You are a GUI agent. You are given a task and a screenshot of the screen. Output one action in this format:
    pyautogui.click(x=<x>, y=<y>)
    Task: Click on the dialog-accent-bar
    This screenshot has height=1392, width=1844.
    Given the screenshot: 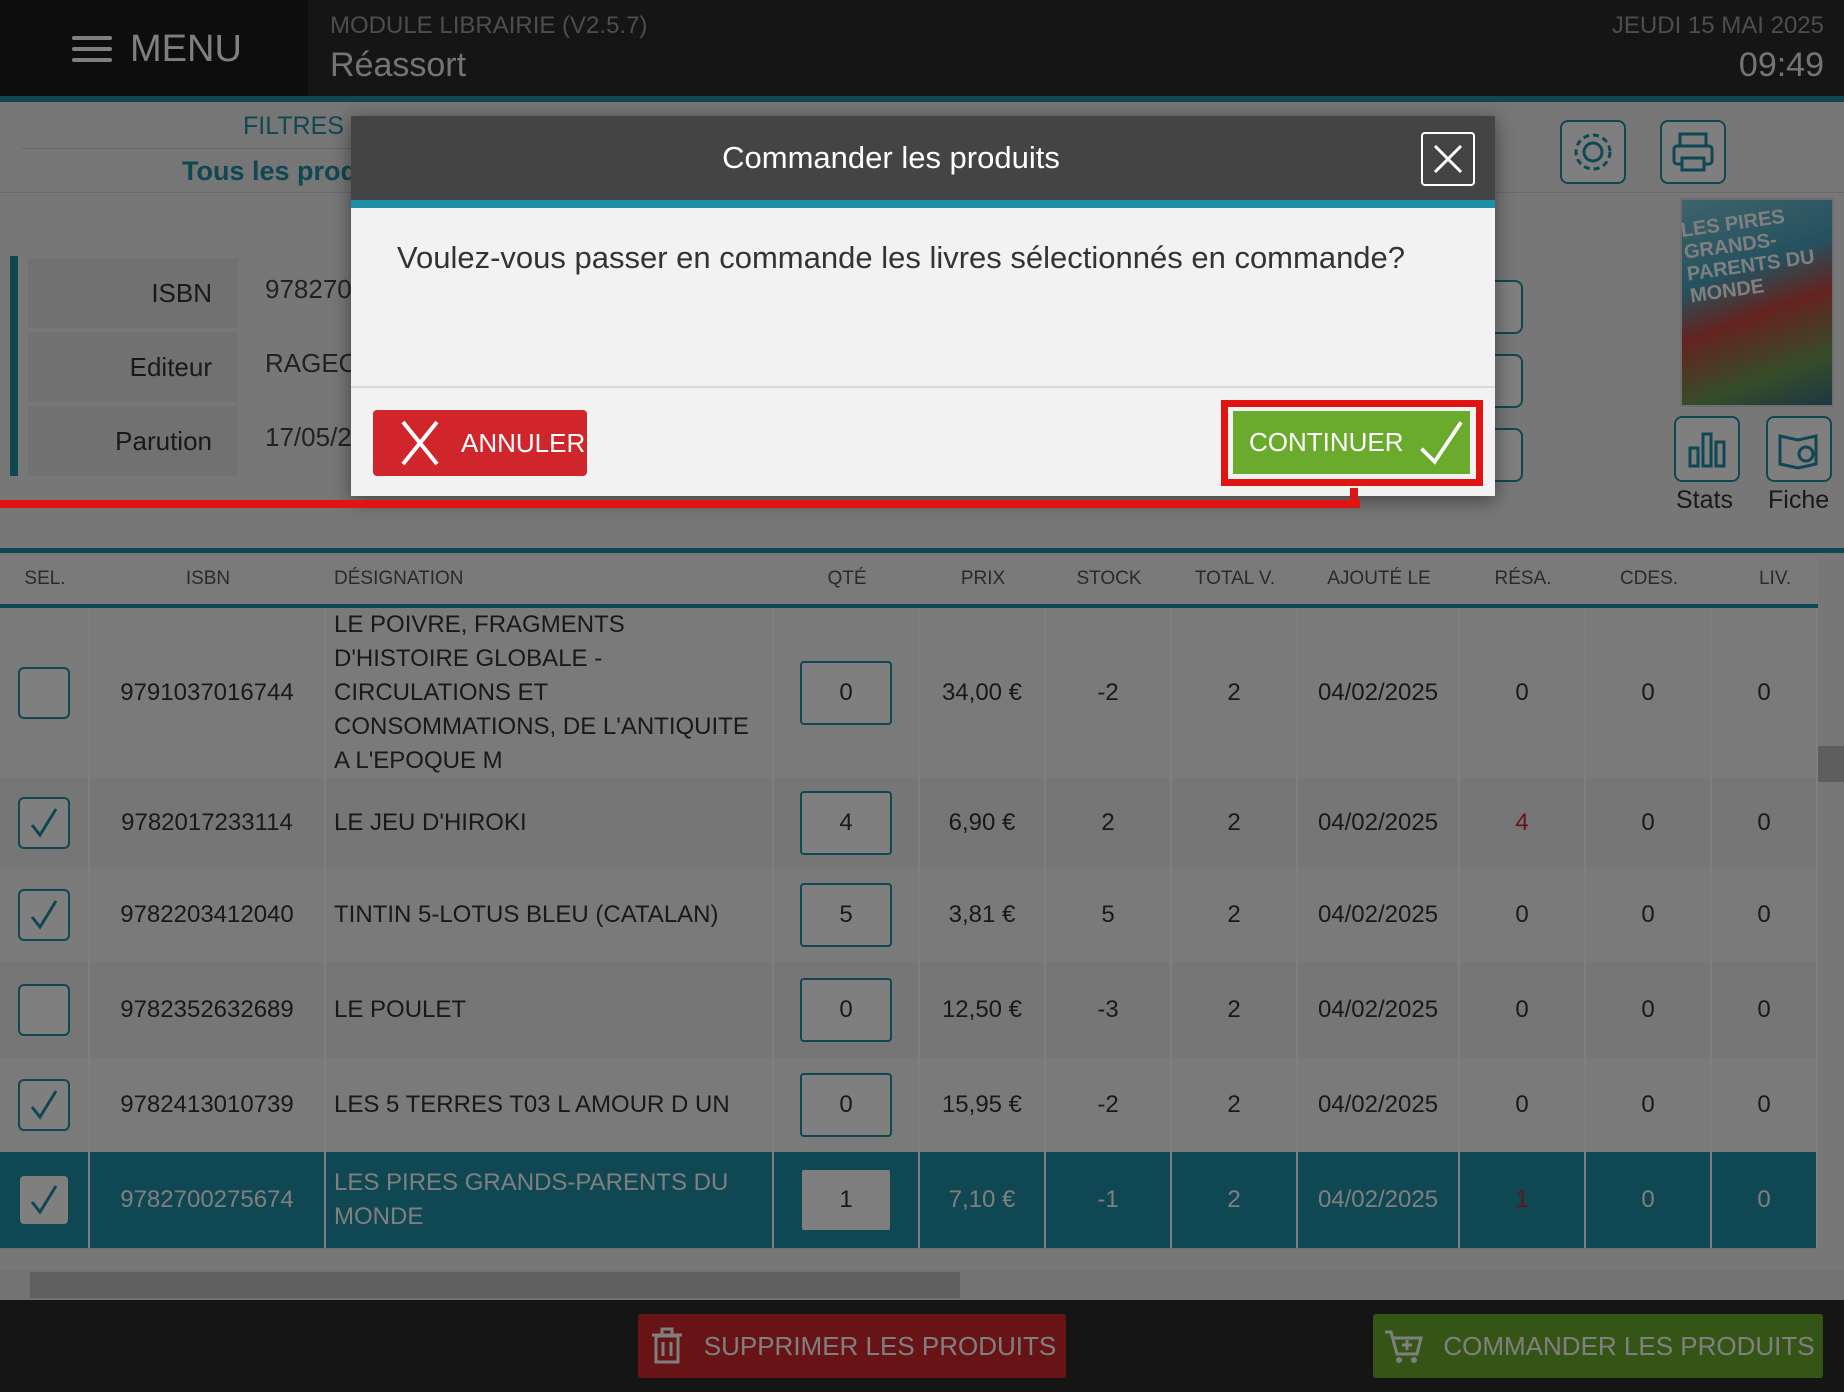 What is the action you would take?
    pyautogui.click(x=923, y=204)
    